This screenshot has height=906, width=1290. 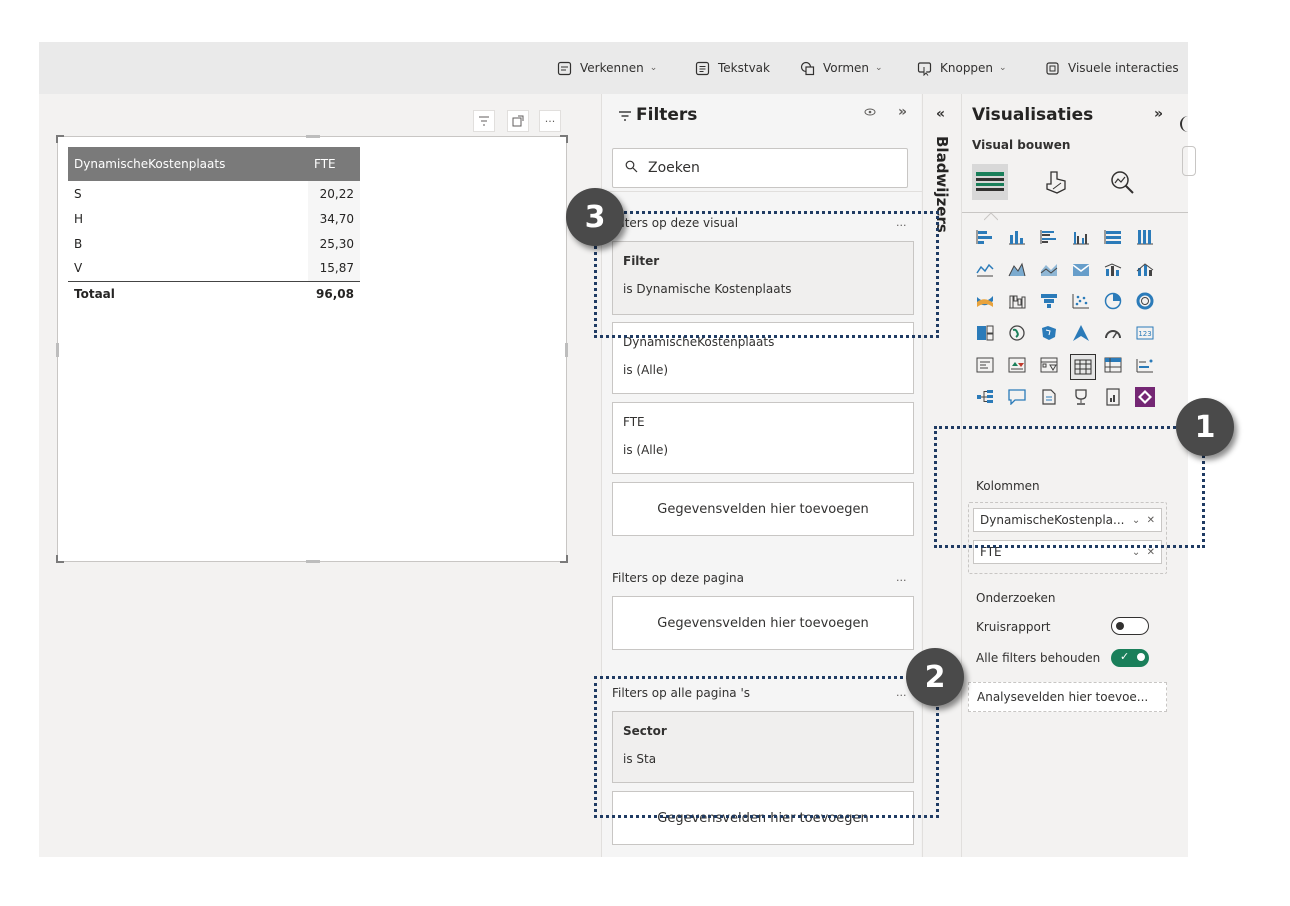 What do you see at coordinates (985, 365) in the screenshot?
I see `multi-row-card-icon` at bounding box center [985, 365].